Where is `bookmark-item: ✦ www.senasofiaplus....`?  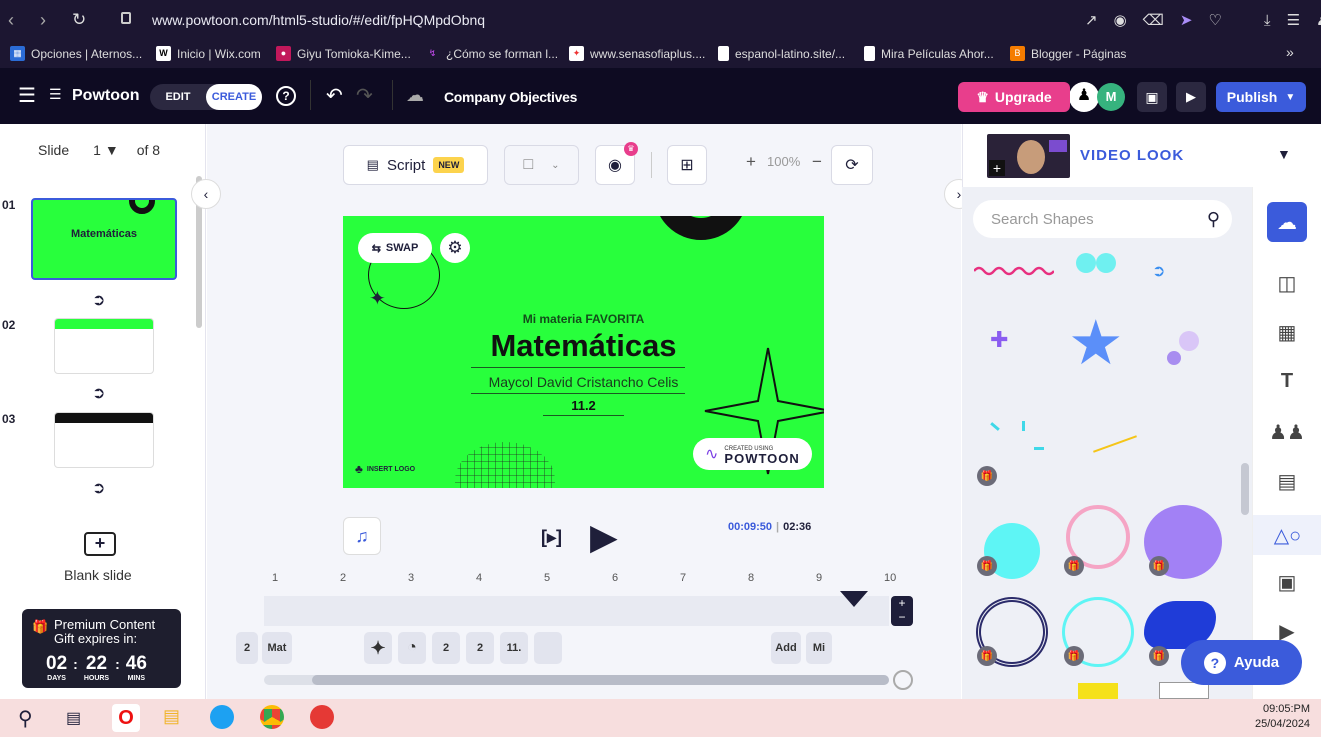 bookmark-item: ✦ www.senasofiaplus.... is located at coordinates (637, 53).